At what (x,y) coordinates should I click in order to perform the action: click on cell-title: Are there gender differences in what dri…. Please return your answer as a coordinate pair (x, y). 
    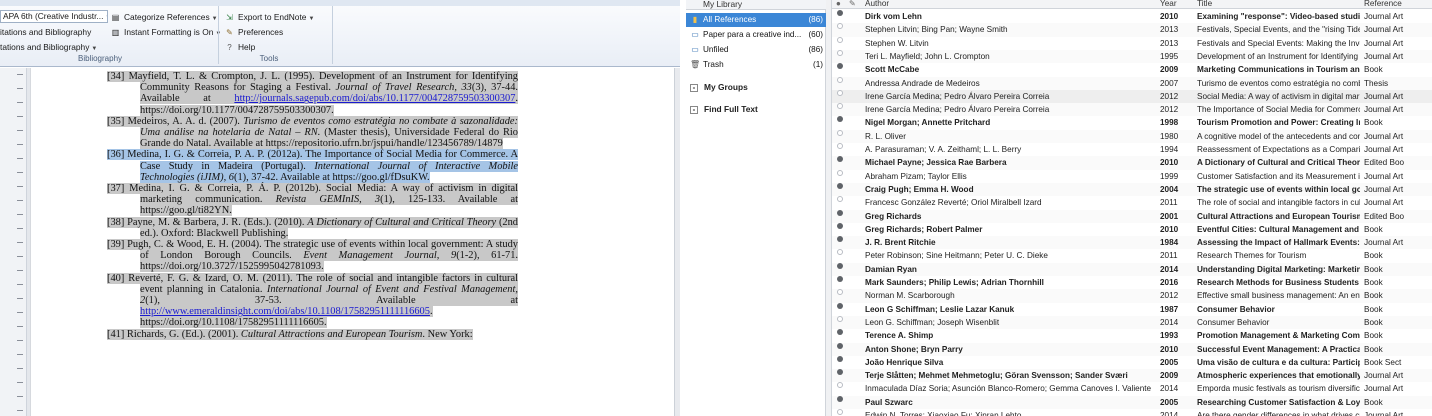
    Looking at the image, I should click on (1278, 413).